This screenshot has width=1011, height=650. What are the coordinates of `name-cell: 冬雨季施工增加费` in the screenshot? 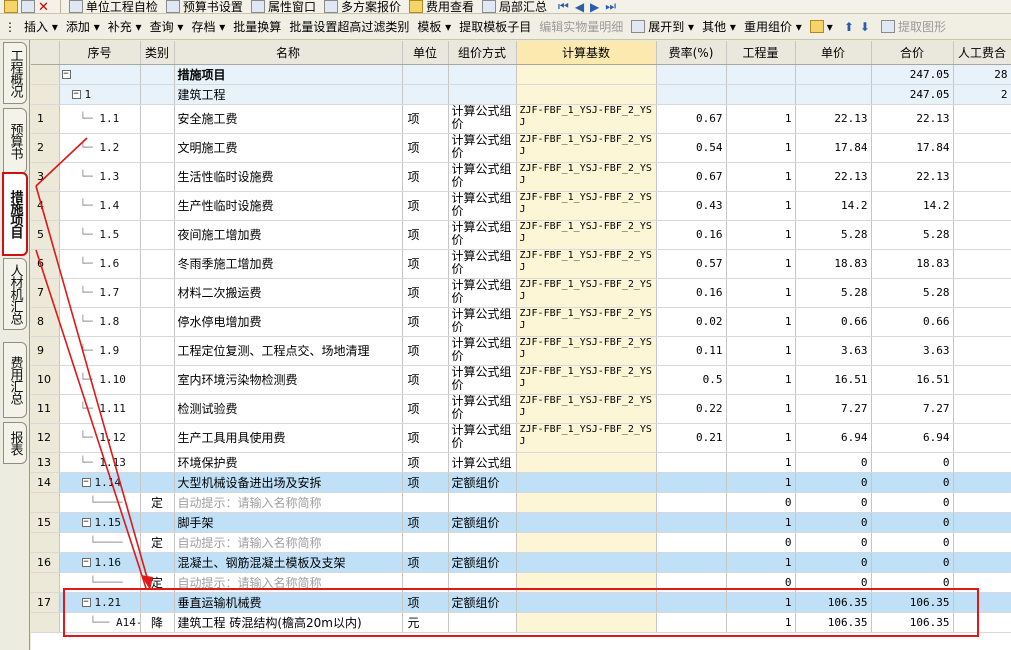 It's located at (288, 264).